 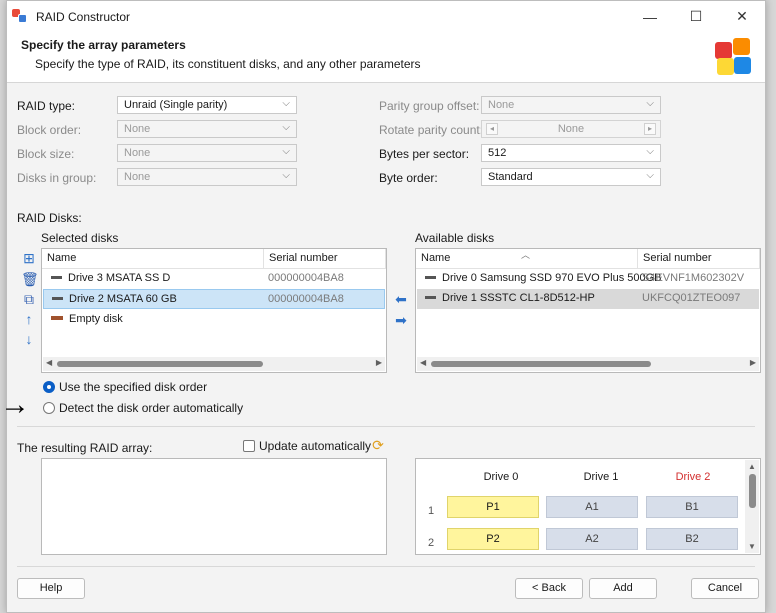 What do you see at coordinates (207, 153) in the screenshot?
I see `block-size-select: None ⌵` at bounding box center [207, 153].